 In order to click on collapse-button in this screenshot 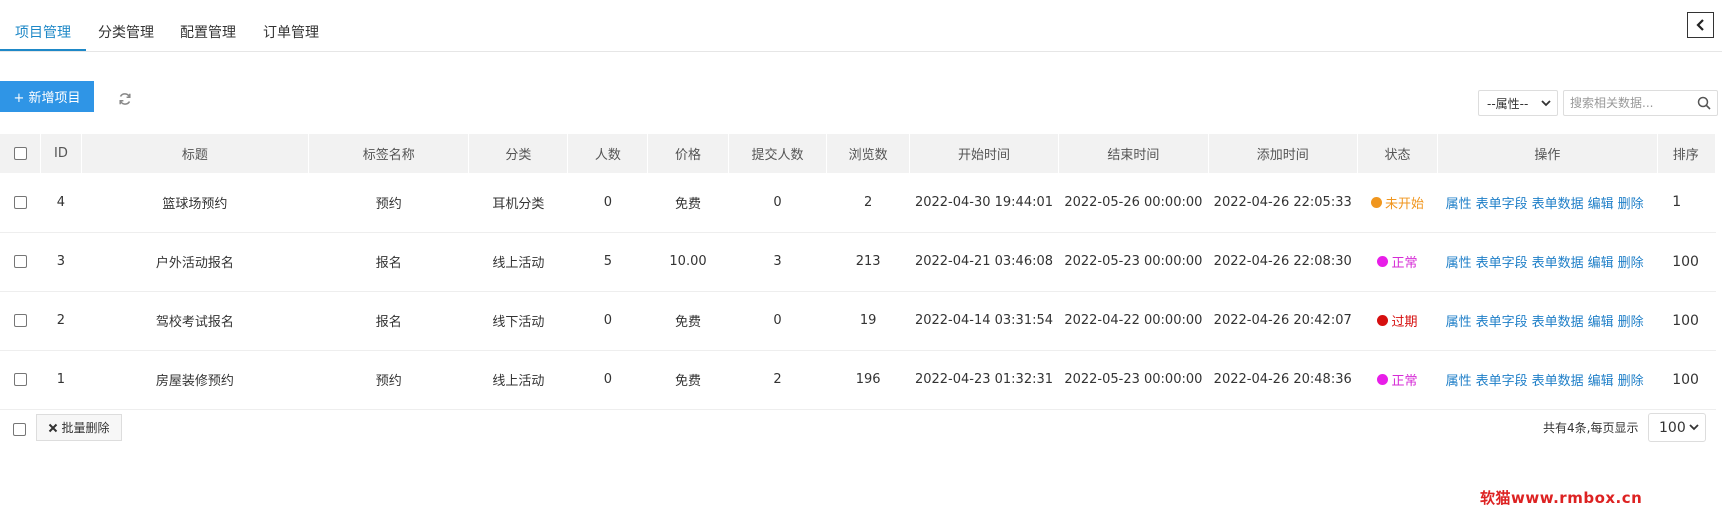, I will do `click(1700, 25)`.